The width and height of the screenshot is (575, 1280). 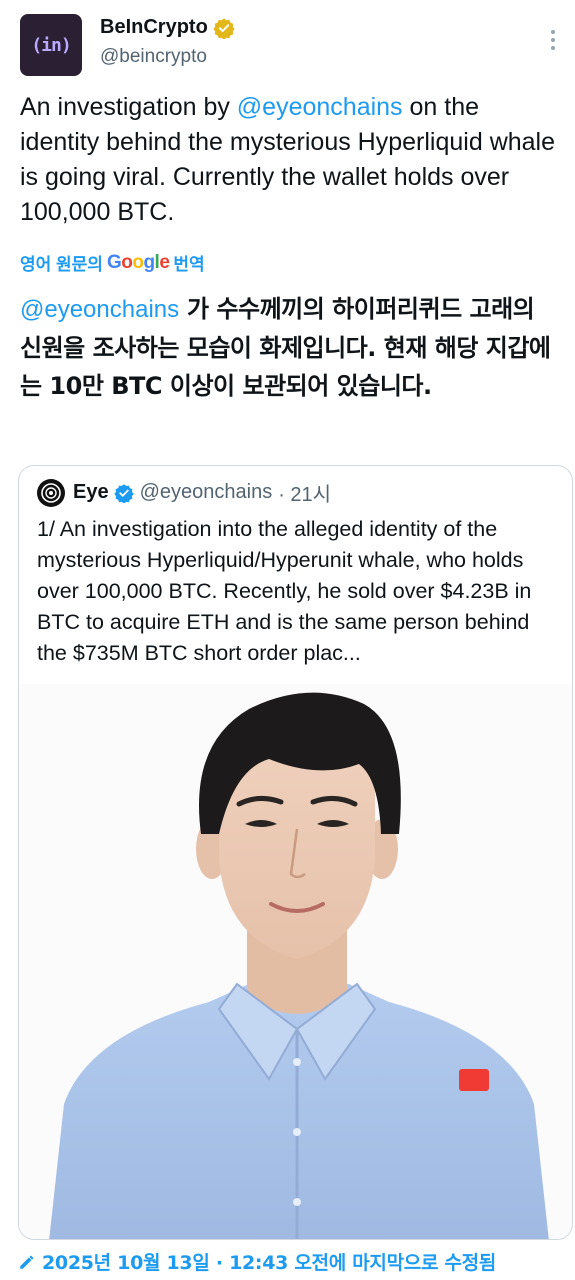 I want to click on tweet-text-part1: An investigation by, so click(x=128, y=107).